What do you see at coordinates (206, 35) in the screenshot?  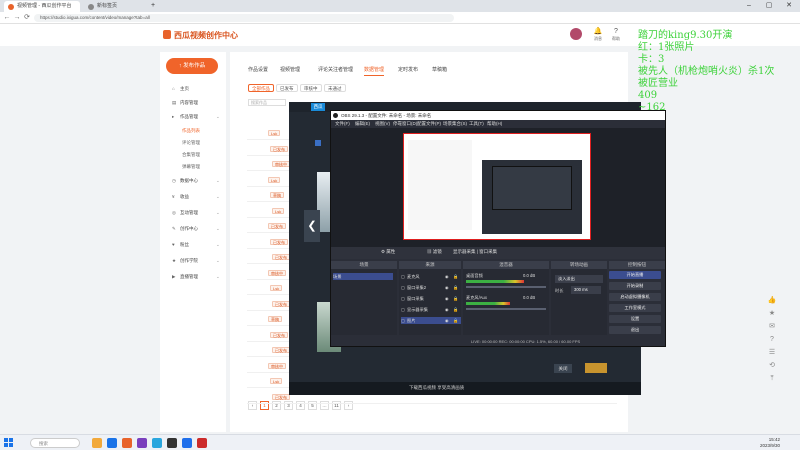 I see `site-logo: 西瓜视频创作中心` at bounding box center [206, 35].